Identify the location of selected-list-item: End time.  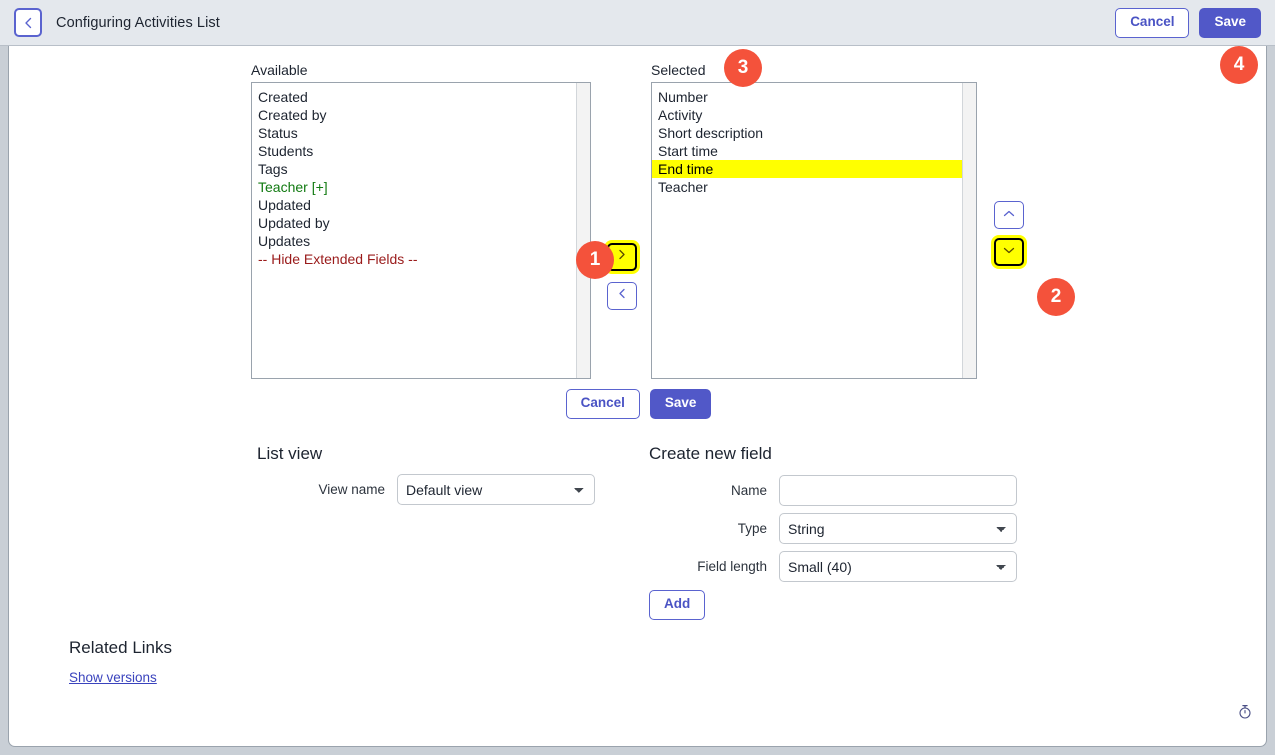
(807, 169).